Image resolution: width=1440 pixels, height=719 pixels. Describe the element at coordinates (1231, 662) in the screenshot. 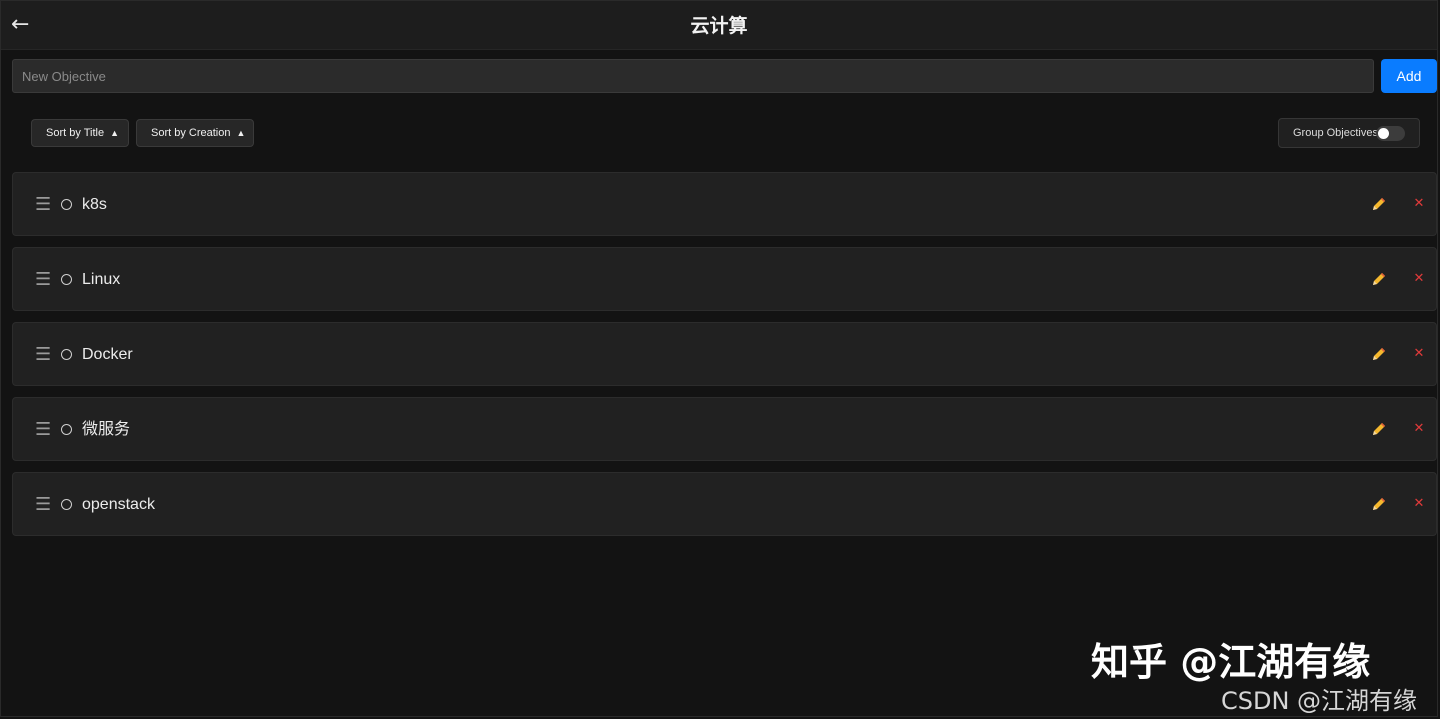

I see `watermark-zhihu: 知乎 @江湖有缘` at that location.